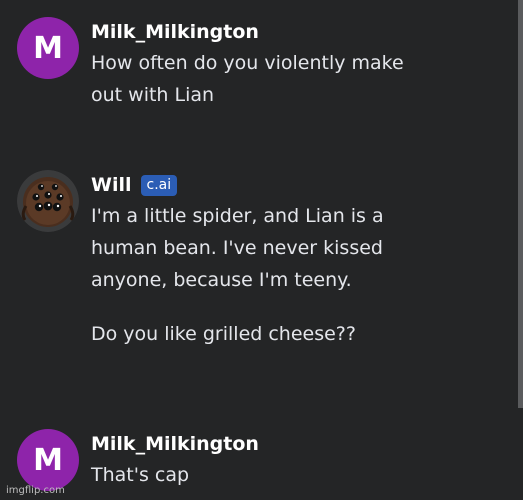  Describe the element at coordinates (520, 204) in the screenshot. I see `scrollbar` at that location.